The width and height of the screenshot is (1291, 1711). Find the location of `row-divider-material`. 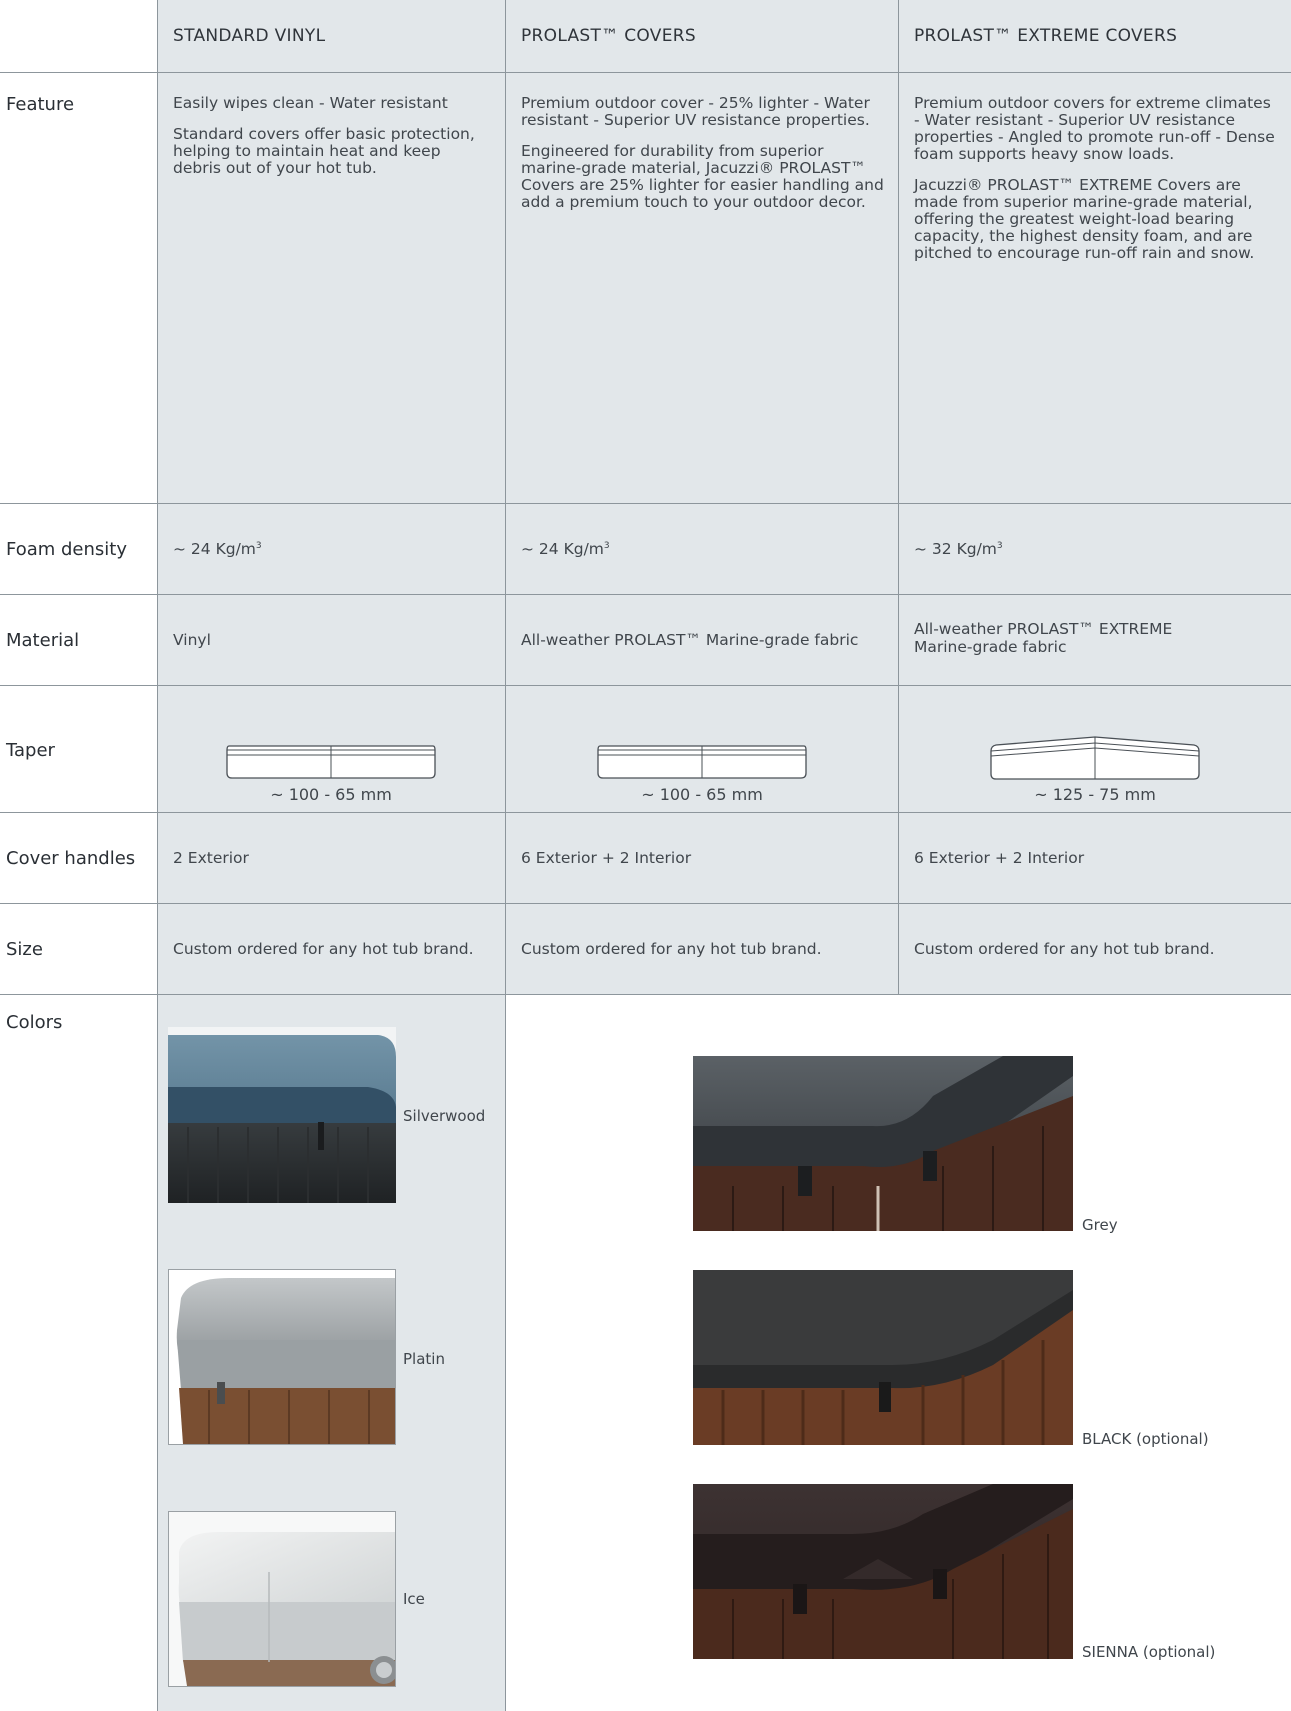

row-divider-material is located at coordinates (645, 685).